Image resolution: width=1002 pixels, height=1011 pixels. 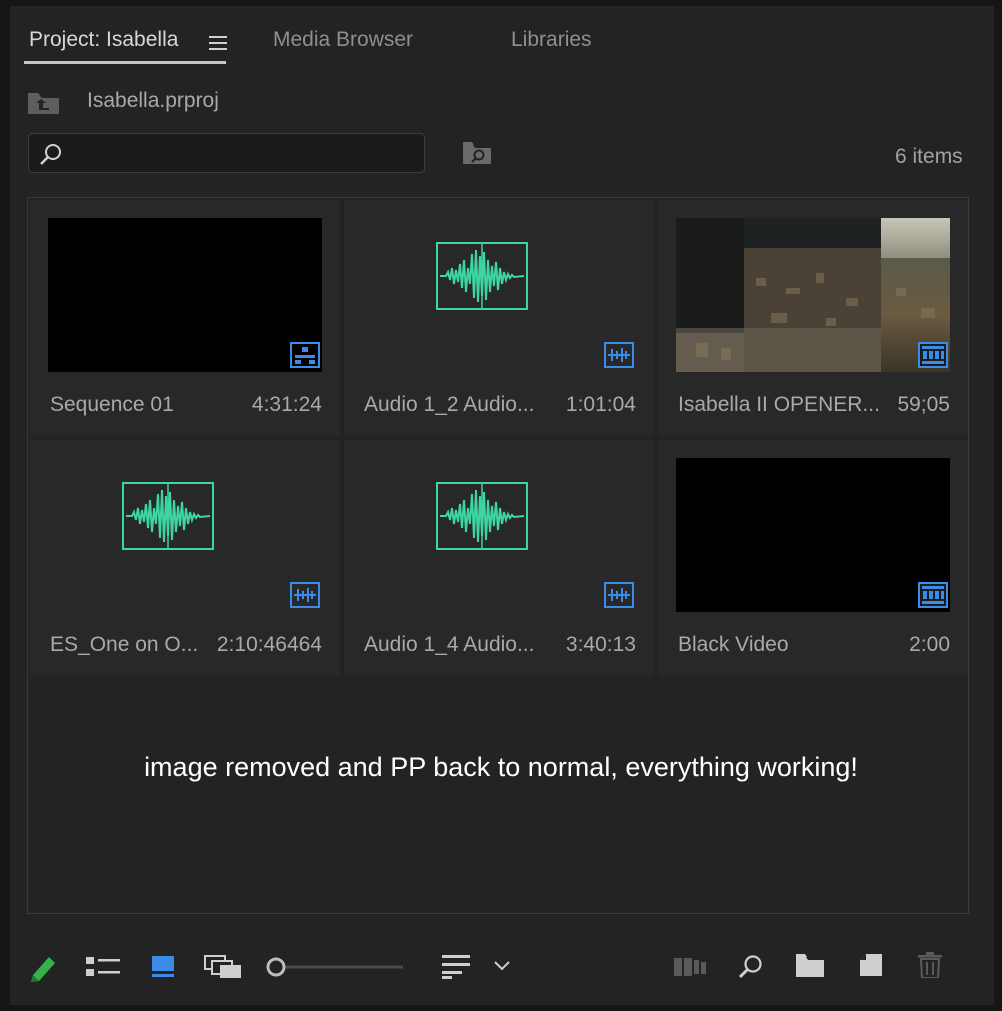 I want to click on item-duration: 4:31:24, so click(x=286, y=404).